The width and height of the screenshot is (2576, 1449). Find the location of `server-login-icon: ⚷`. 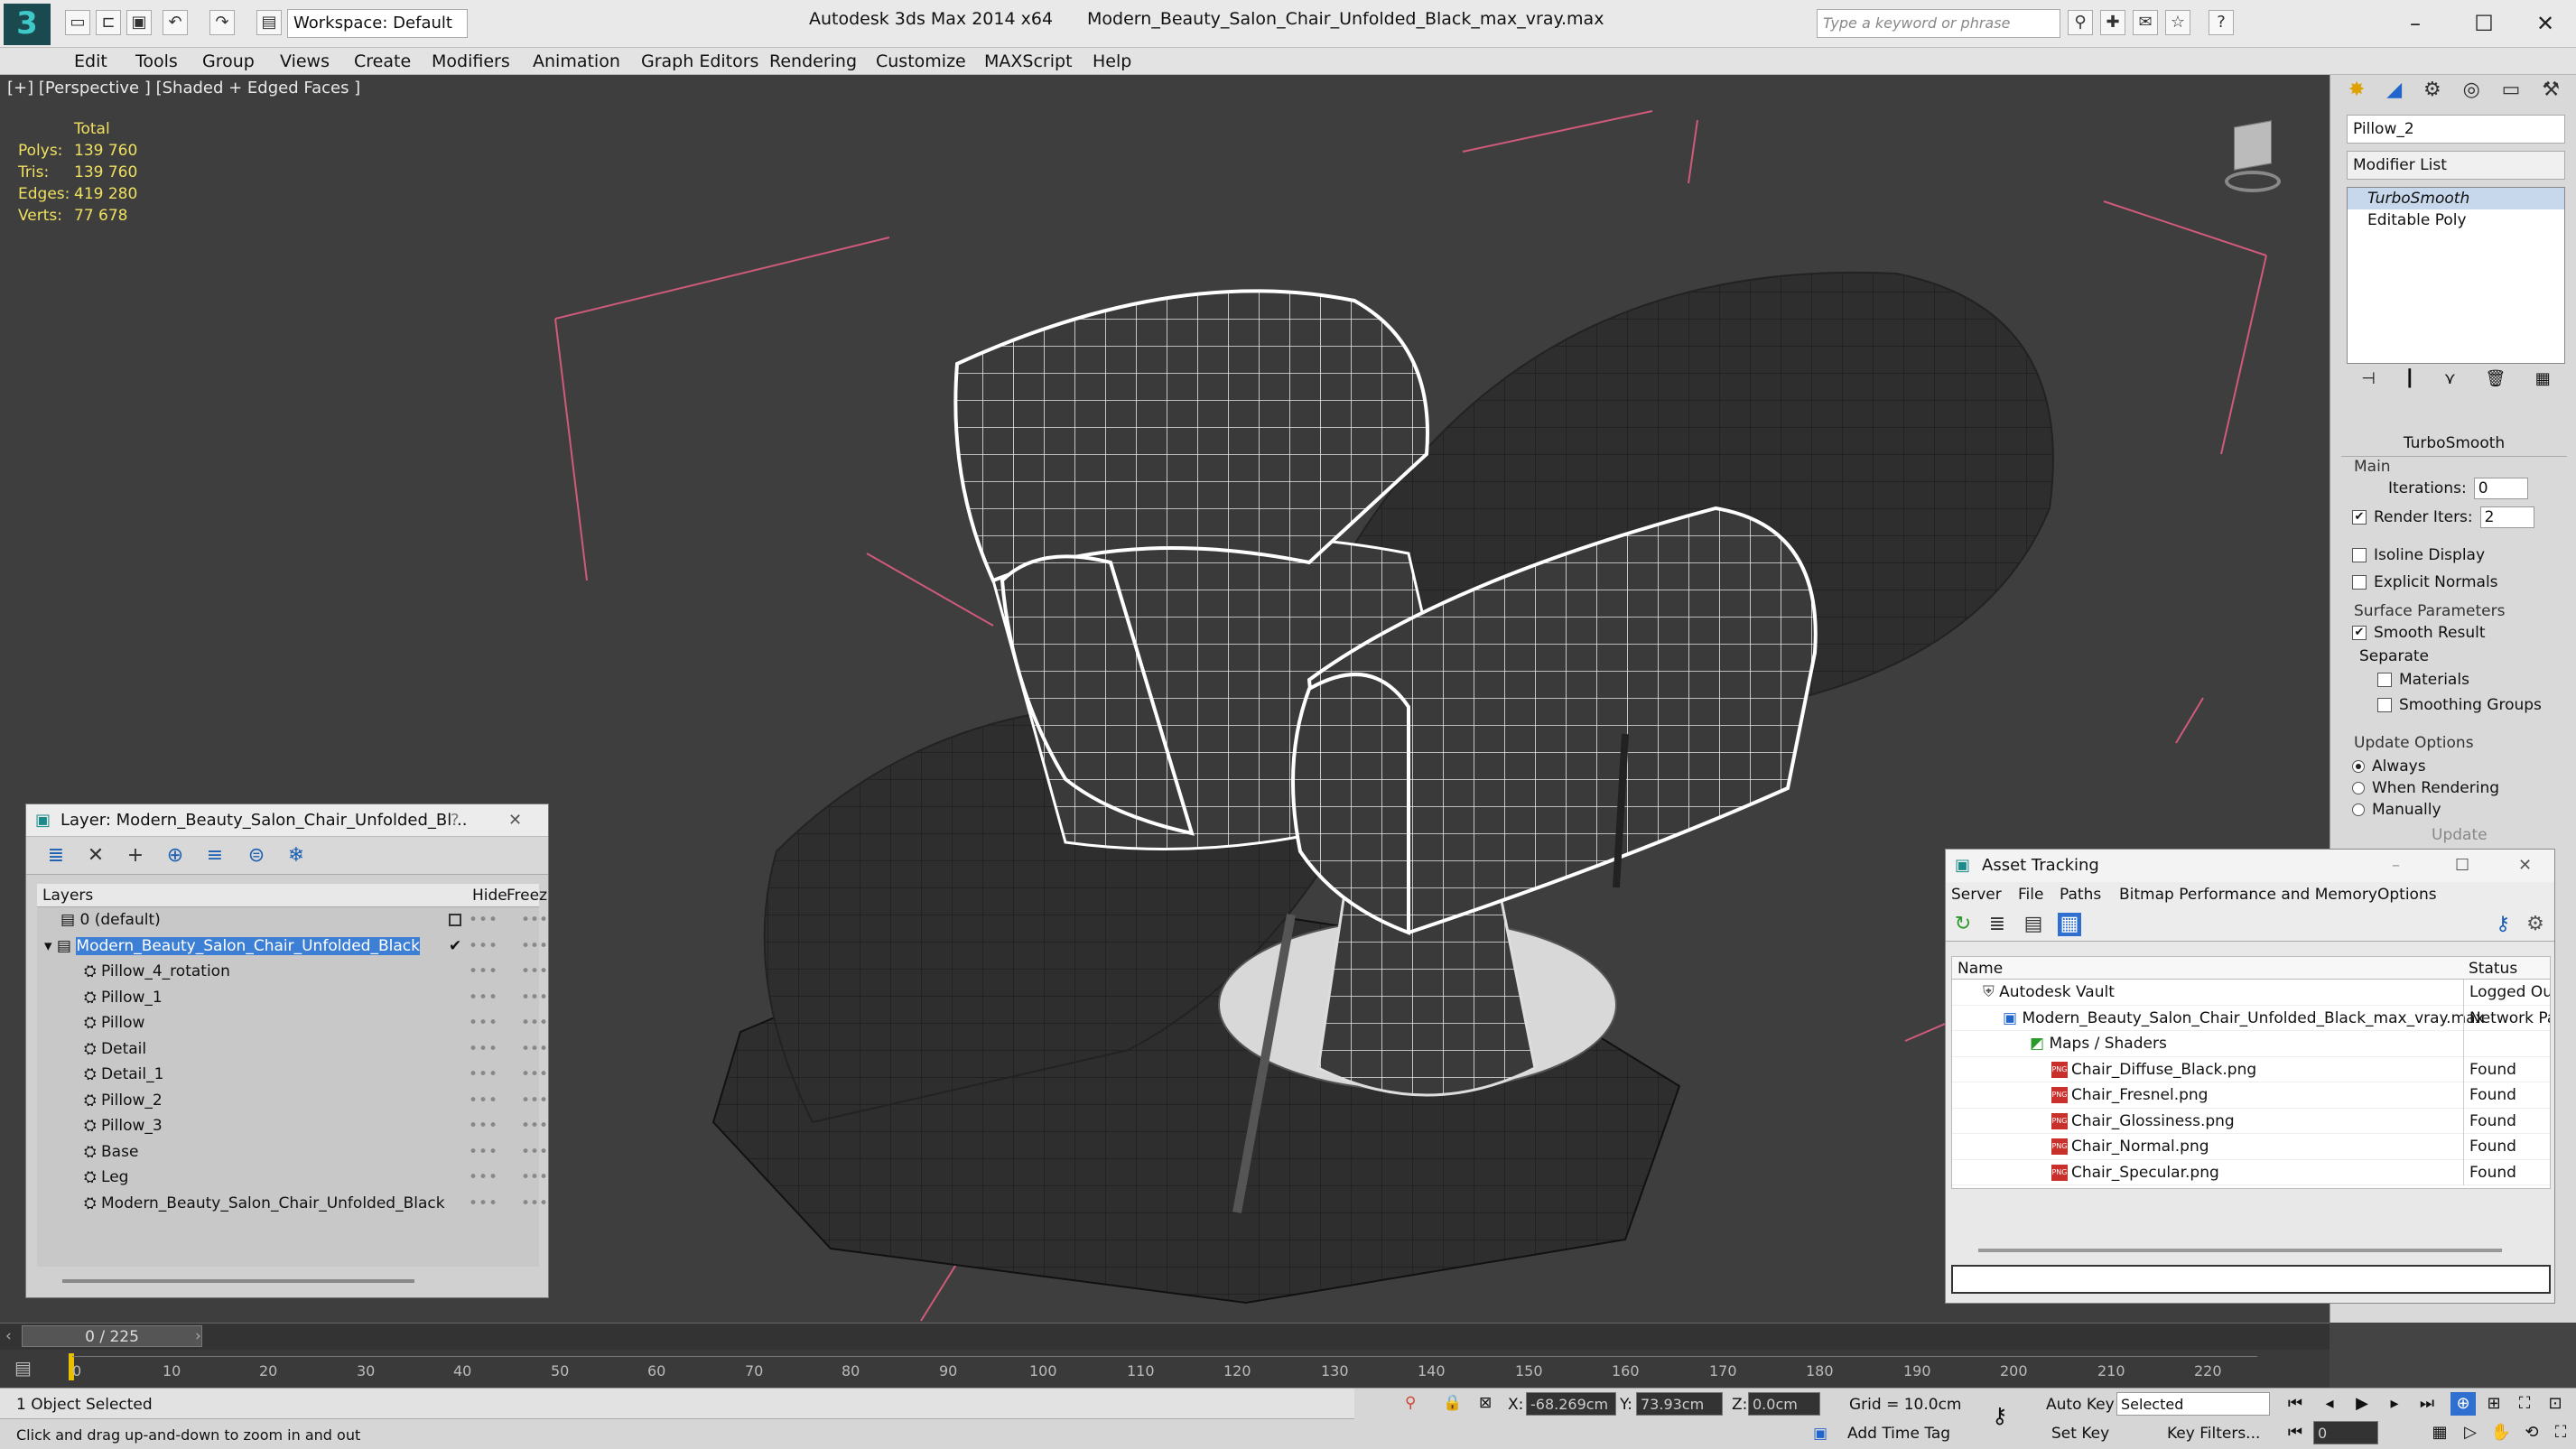

server-login-icon: ⚷ is located at coordinates (2503, 924).